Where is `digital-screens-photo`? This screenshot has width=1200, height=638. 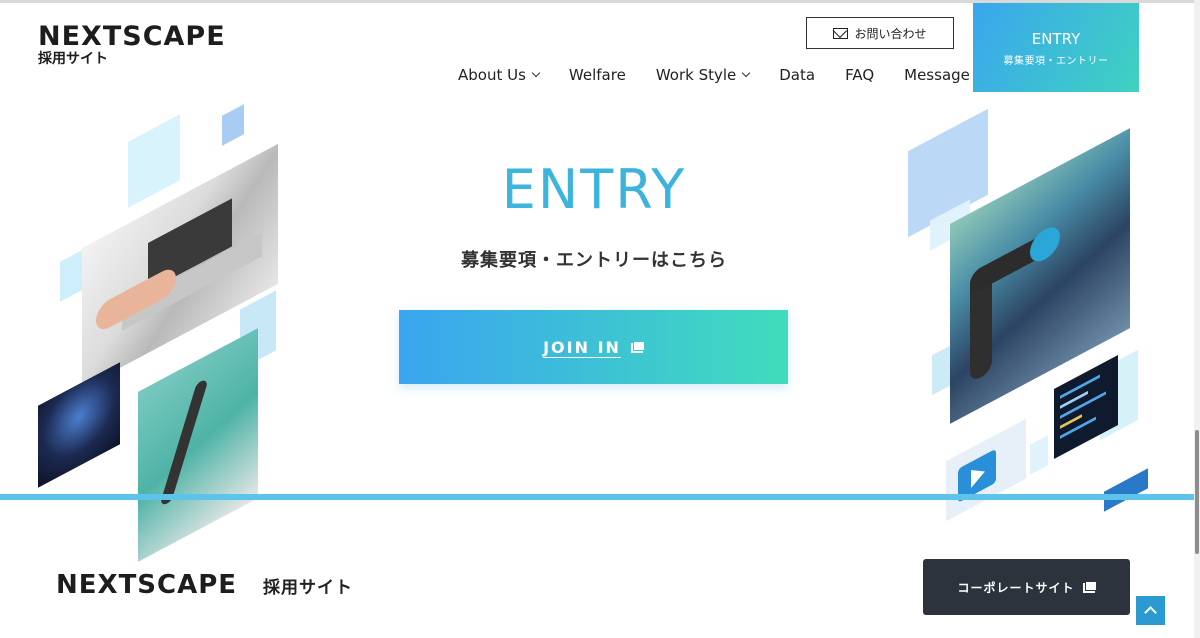
digital-screens-photo is located at coordinates (79, 425).